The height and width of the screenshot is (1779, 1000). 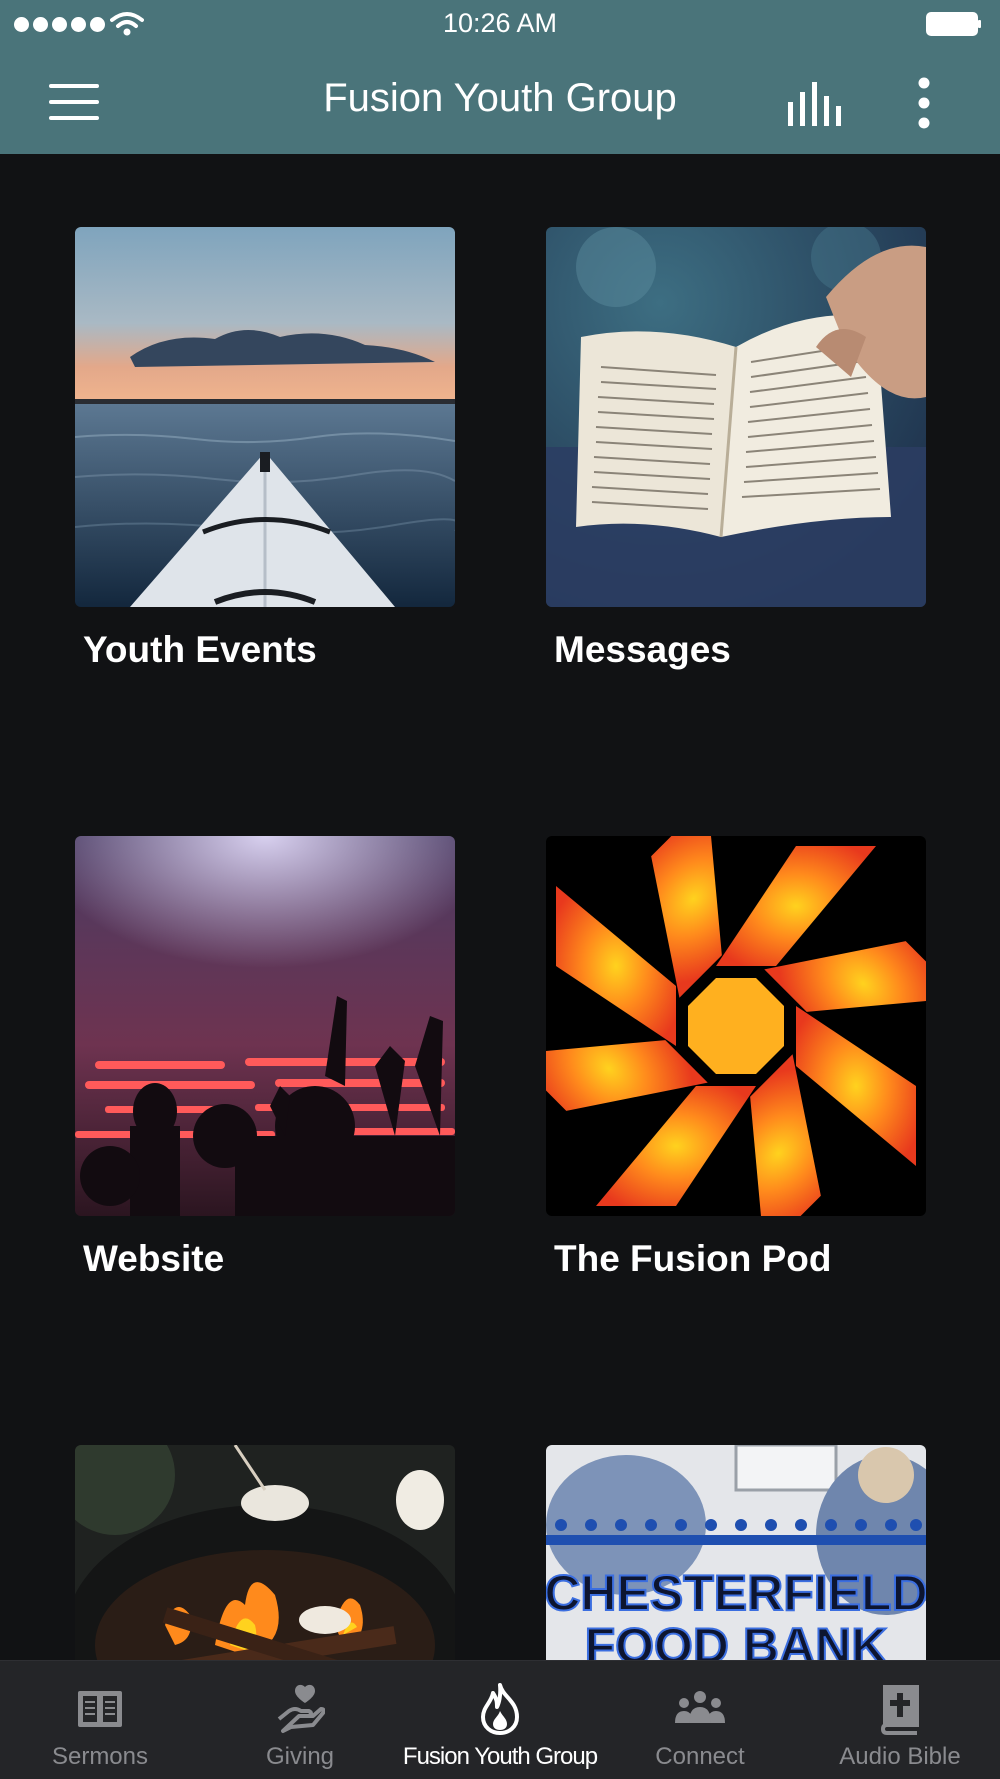 What do you see at coordinates (924, 103) in the screenshot?
I see `more-options-icon` at bounding box center [924, 103].